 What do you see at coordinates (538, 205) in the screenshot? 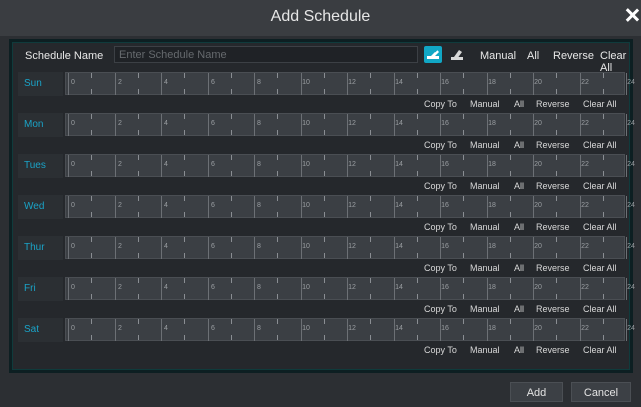
I see `timeline-hour-label: 20` at bounding box center [538, 205].